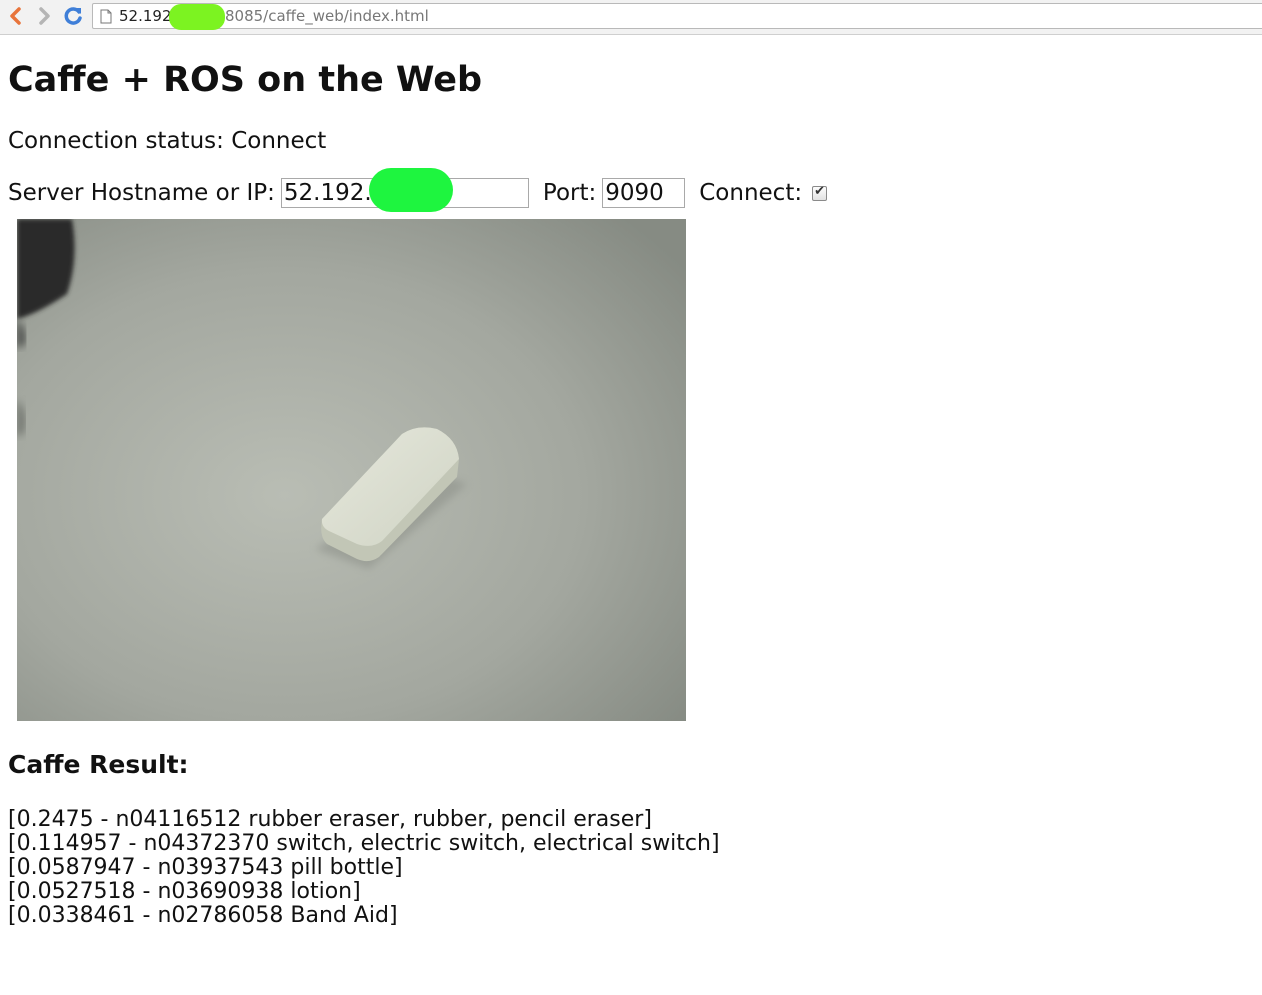  I want to click on page-icon, so click(106, 16).